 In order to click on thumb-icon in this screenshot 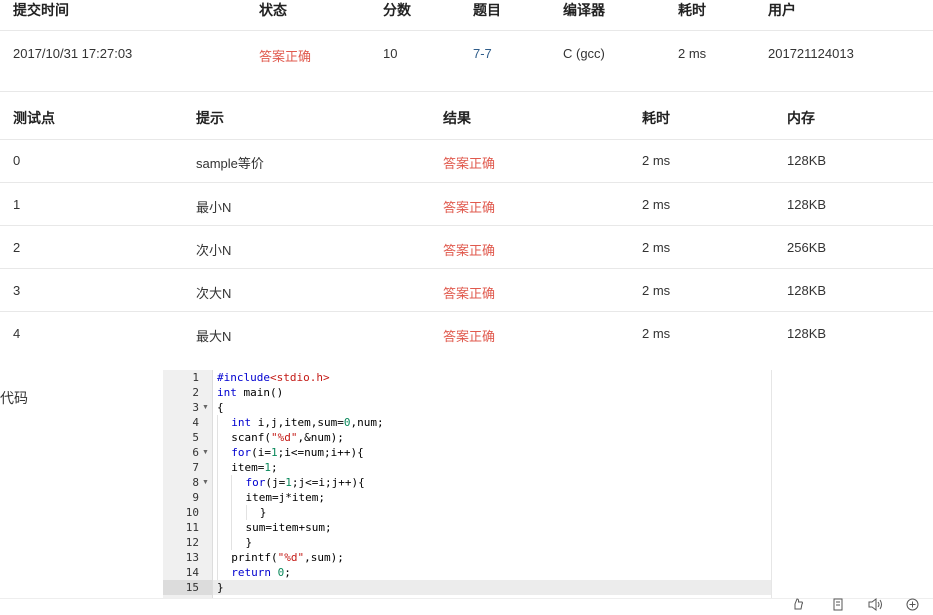, I will do `click(798, 605)`.